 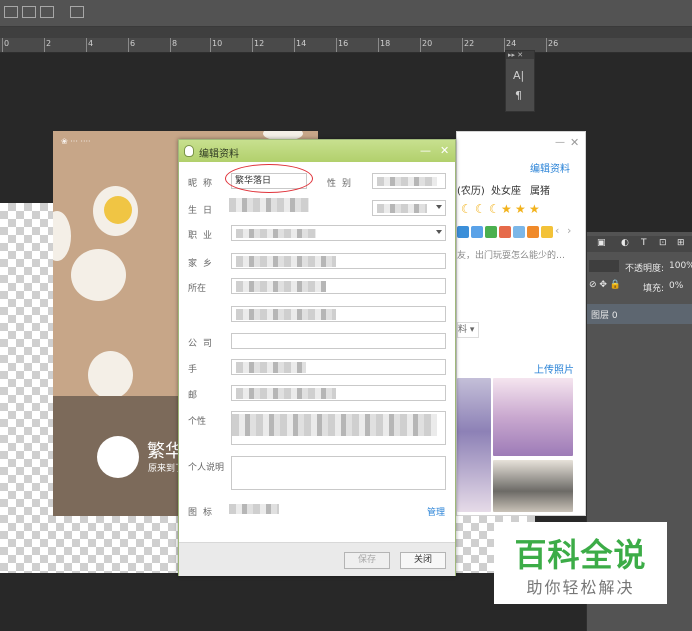 What do you see at coordinates (133, 43) in the screenshot?
I see `ruler-label: 6` at bounding box center [133, 43].